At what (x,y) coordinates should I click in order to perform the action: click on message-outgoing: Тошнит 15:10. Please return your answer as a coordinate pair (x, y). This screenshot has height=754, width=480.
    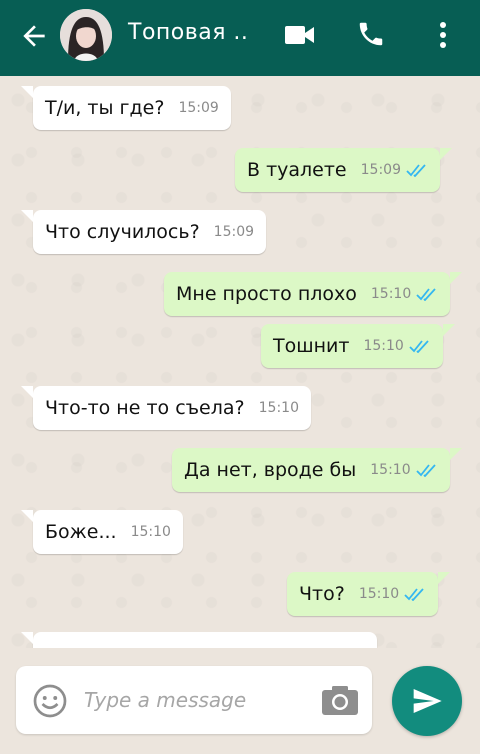
    Looking at the image, I should click on (358, 346).